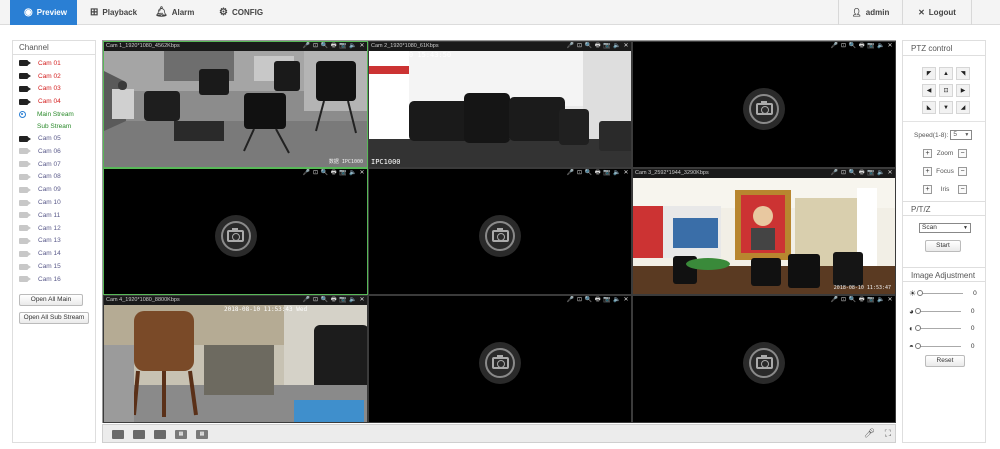 This screenshot has width=1000, height=449. I want to click on camera-feed-meeting-room: 2018-08-10 11:53:47, so click(764, 236).